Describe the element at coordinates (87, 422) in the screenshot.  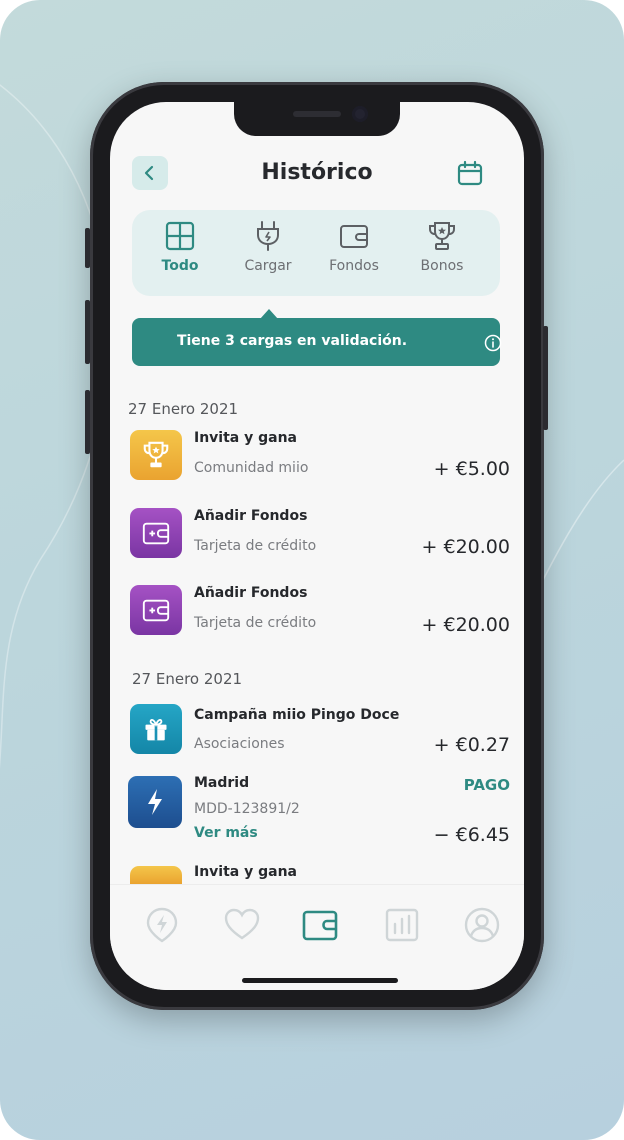
I see `volume-down-button` at that location.